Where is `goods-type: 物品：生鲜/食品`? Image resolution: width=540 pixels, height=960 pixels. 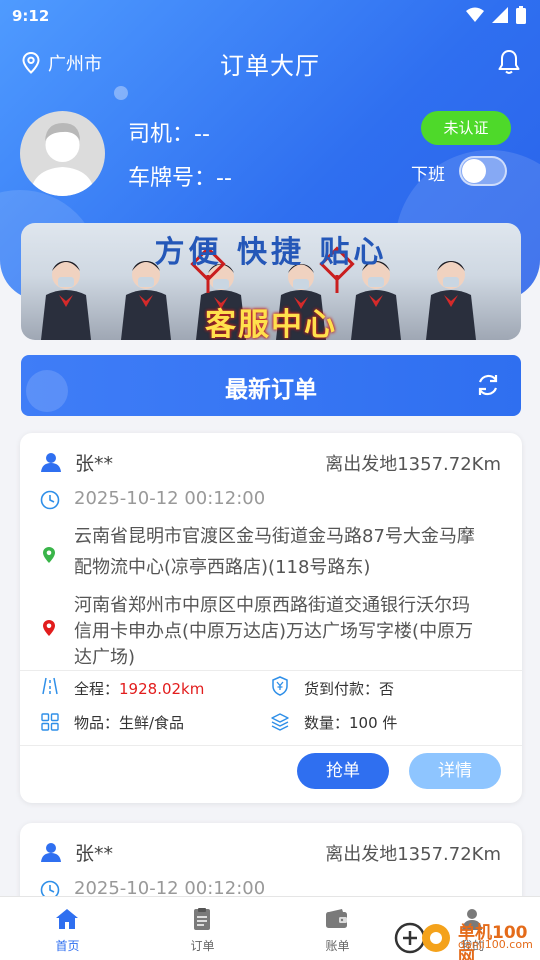
goods-type: 物品：生鲜/食品 is located at coordinates (129, 723).